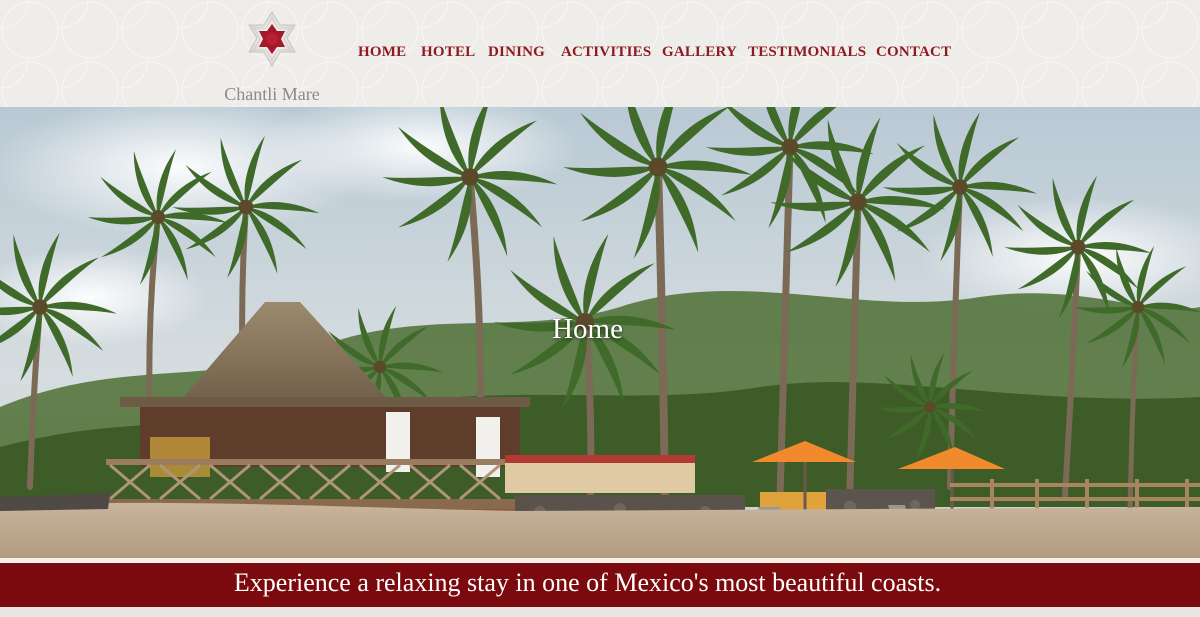 This screenshot has height=617, width=1200. I want to click on nav-contact: CONTACT, so click(913, 52).